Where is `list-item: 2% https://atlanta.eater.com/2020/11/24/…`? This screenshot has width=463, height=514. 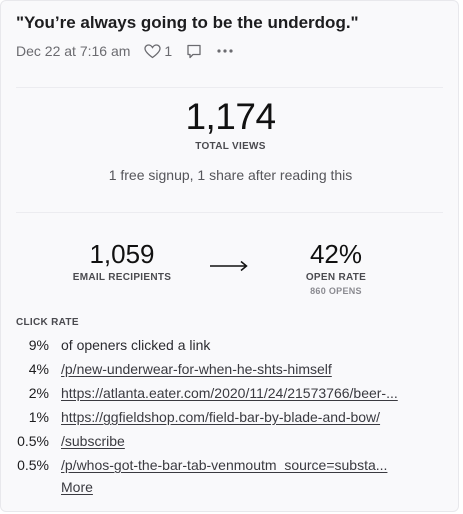 list-item: 2% https://atlanta.eater.com/2020/11/24/… is located at coordinates (223, 393).